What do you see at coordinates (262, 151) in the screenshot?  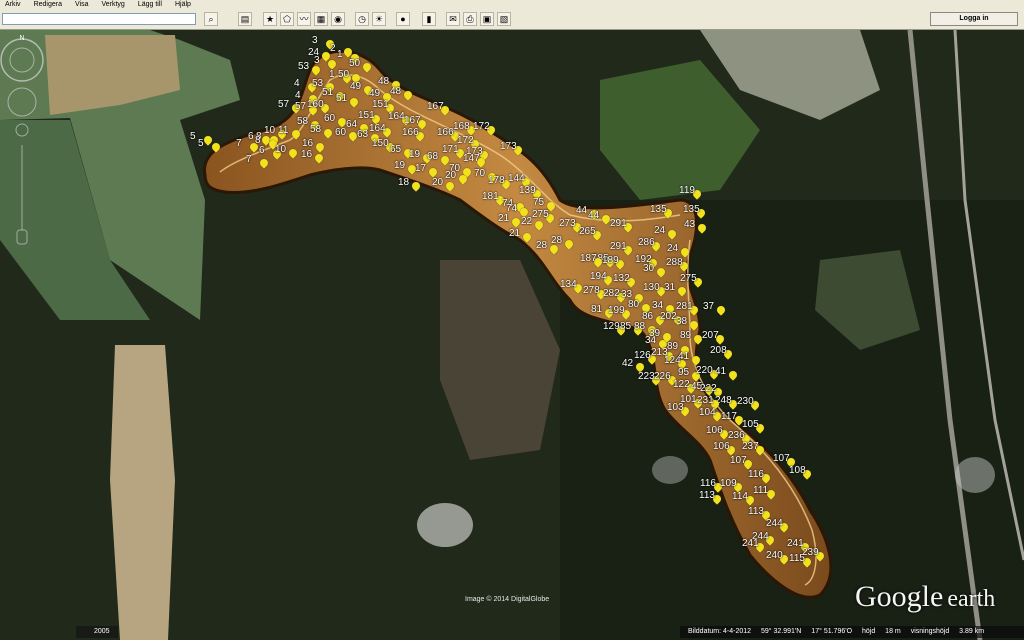 I see `placemark-label: 6` at bounding box center [262, 151].